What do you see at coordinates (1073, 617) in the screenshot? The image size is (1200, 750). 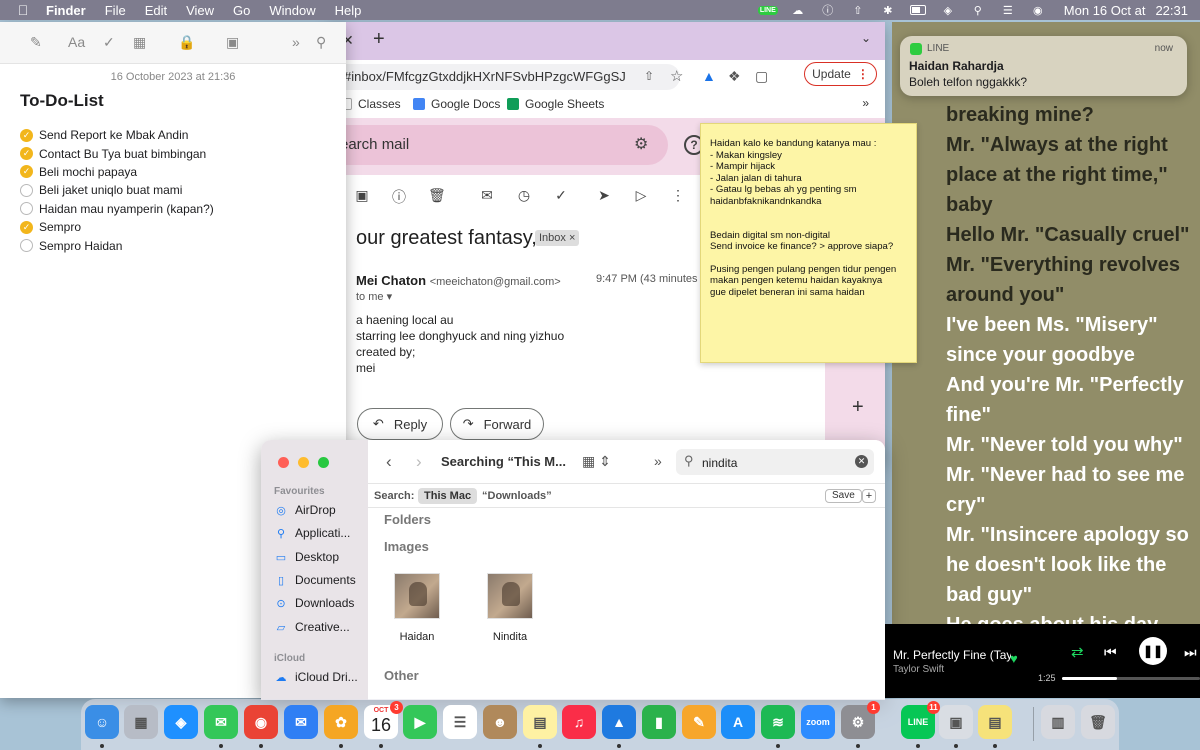 I see `lyric-line: He goes about his day` at bounding box center [1073, 617].